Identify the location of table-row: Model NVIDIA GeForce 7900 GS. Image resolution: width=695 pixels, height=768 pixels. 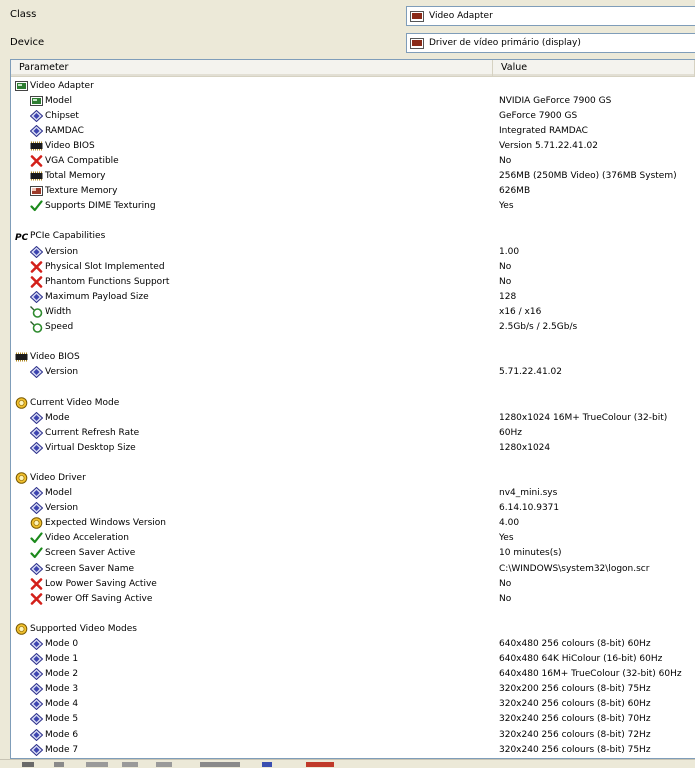
(353, 100).